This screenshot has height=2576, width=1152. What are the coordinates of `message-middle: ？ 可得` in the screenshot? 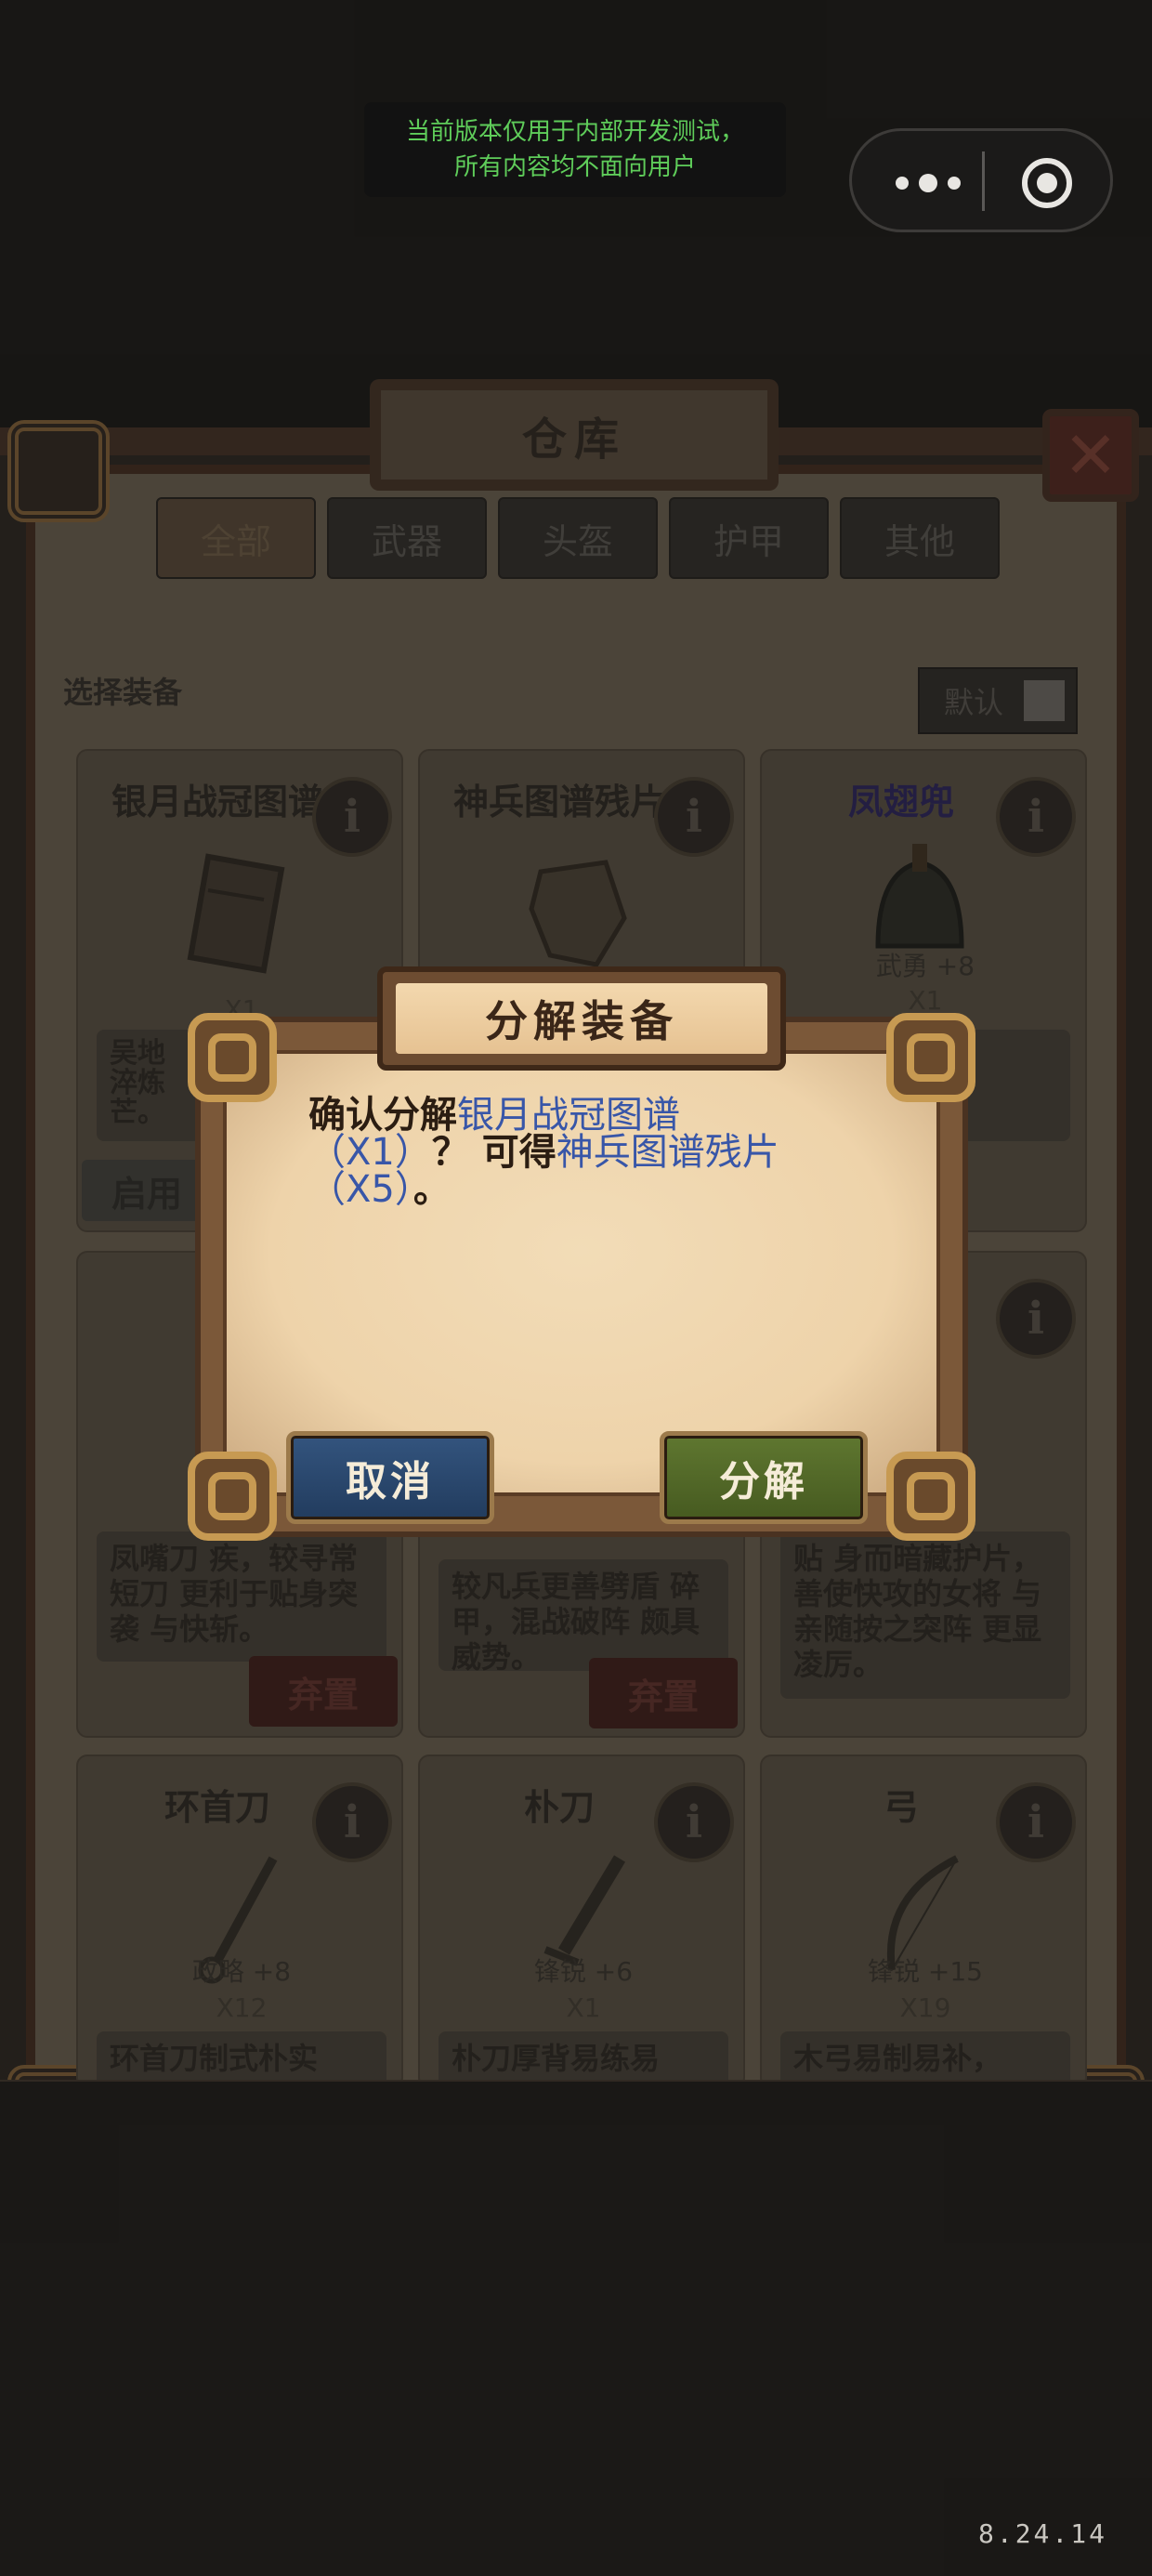 It's located at (493, 1152).